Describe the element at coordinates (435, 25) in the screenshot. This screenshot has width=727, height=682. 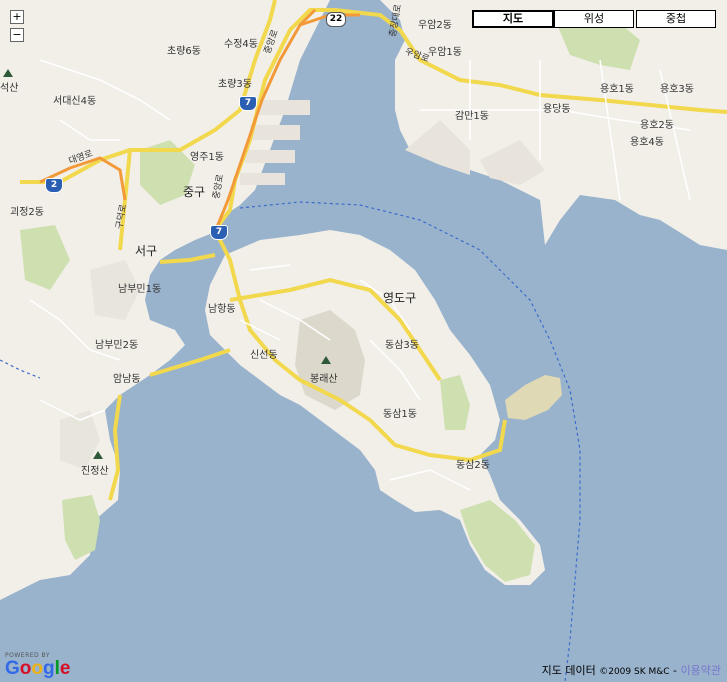
I see `place-label: 우암2동` at that location.